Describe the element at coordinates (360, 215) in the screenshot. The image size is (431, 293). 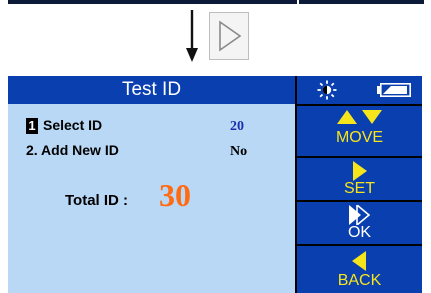
I see `double-right-arrow-icon` at that location.